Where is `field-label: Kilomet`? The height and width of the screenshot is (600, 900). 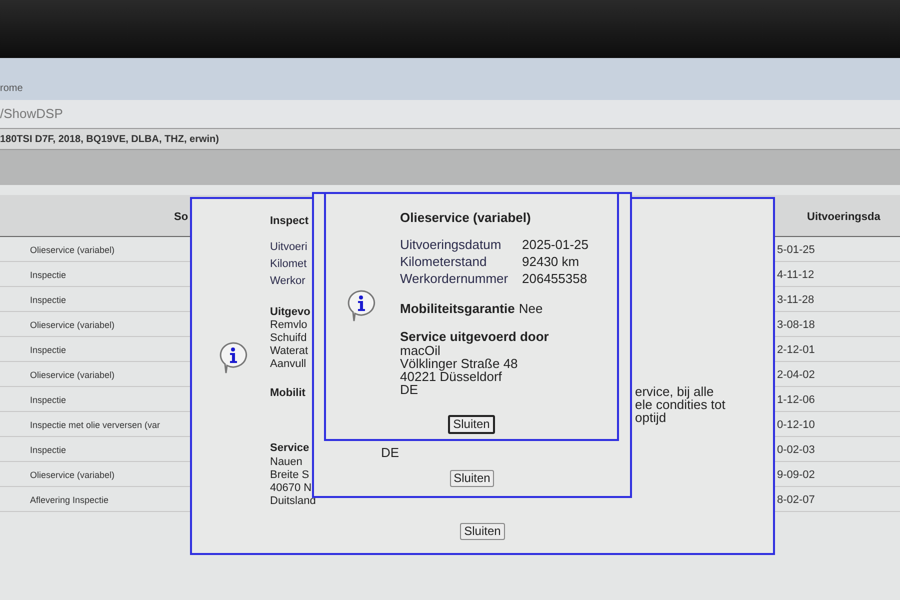 field-label: Kilomet is located at coordinates (289, 264).